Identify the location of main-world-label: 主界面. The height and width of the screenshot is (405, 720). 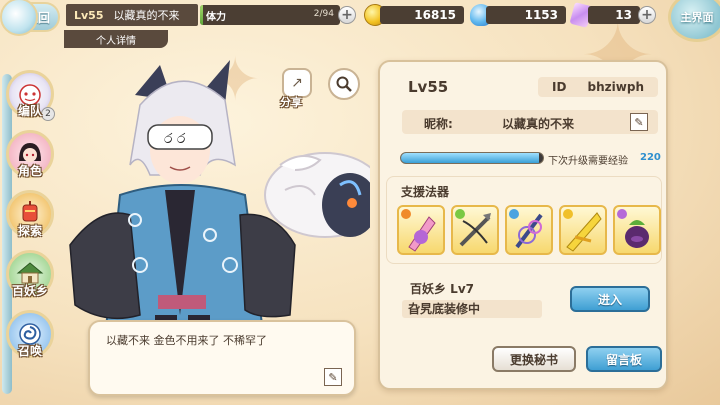
(697, 17).